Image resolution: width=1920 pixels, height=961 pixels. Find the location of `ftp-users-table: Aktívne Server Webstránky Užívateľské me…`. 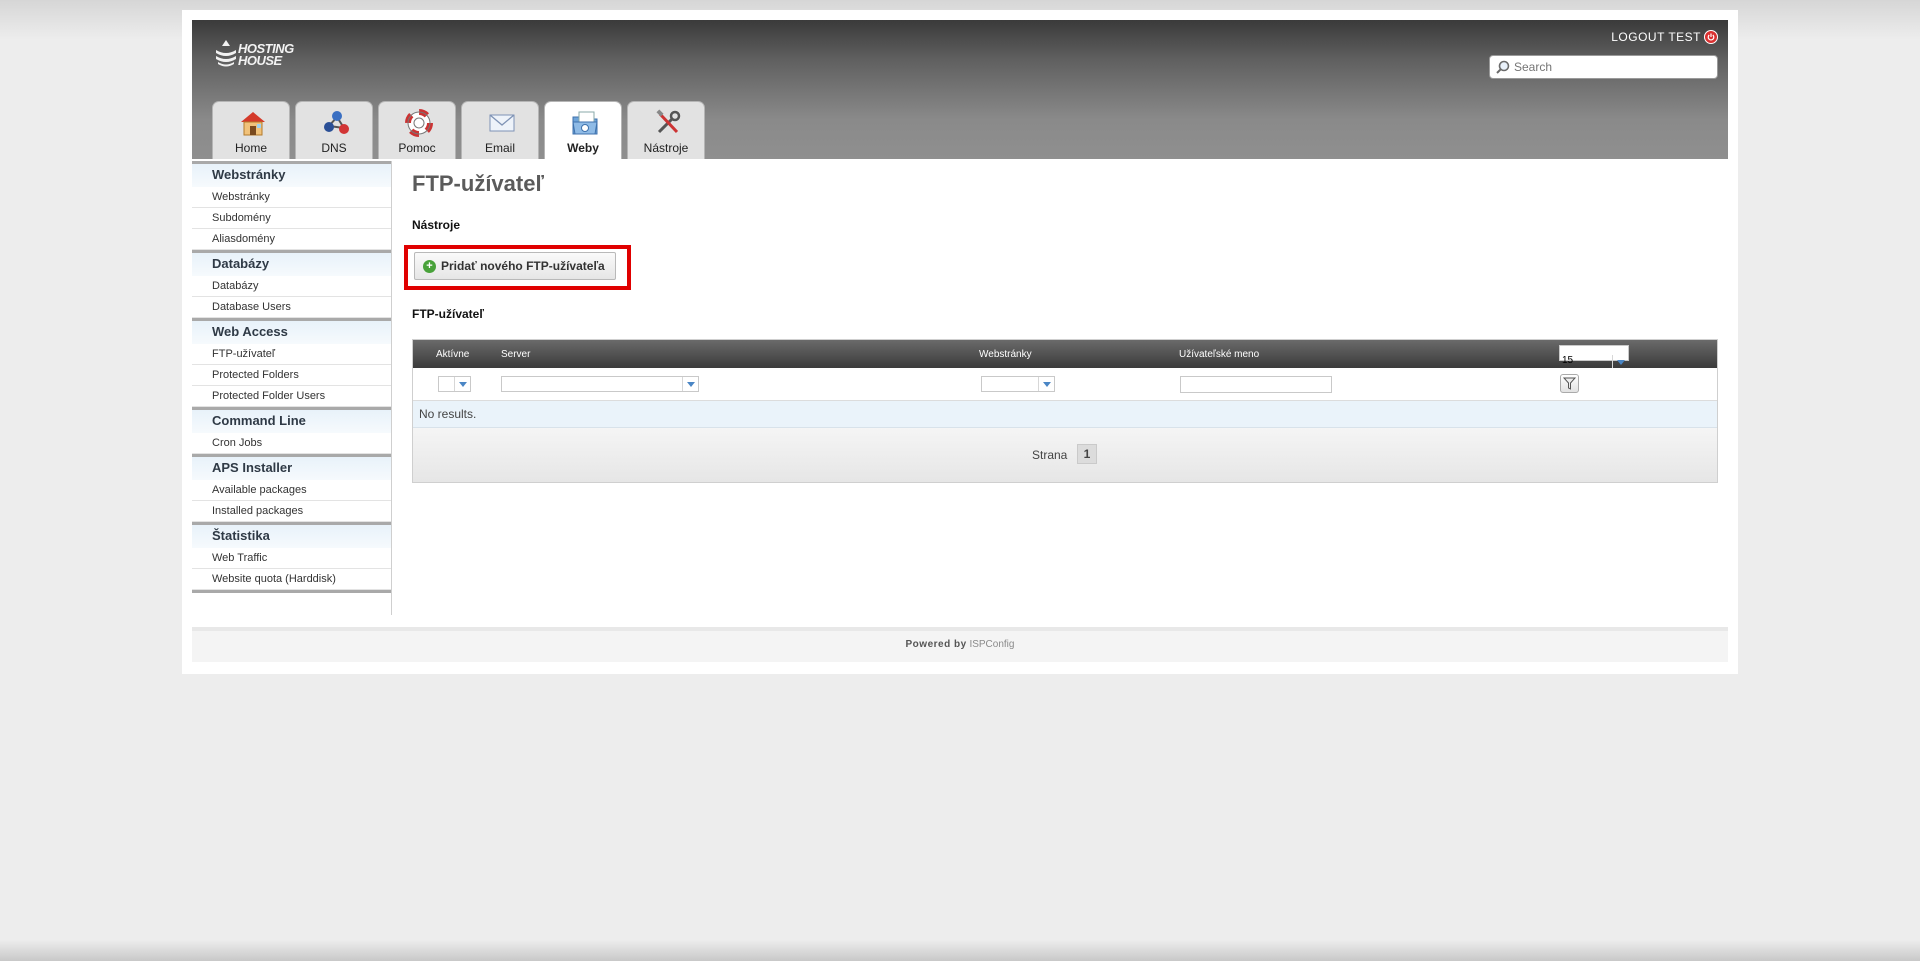

ftp-users-table: Aktívne Server Webstránky Užívateľské me… is located at coordinates (1065, 411).